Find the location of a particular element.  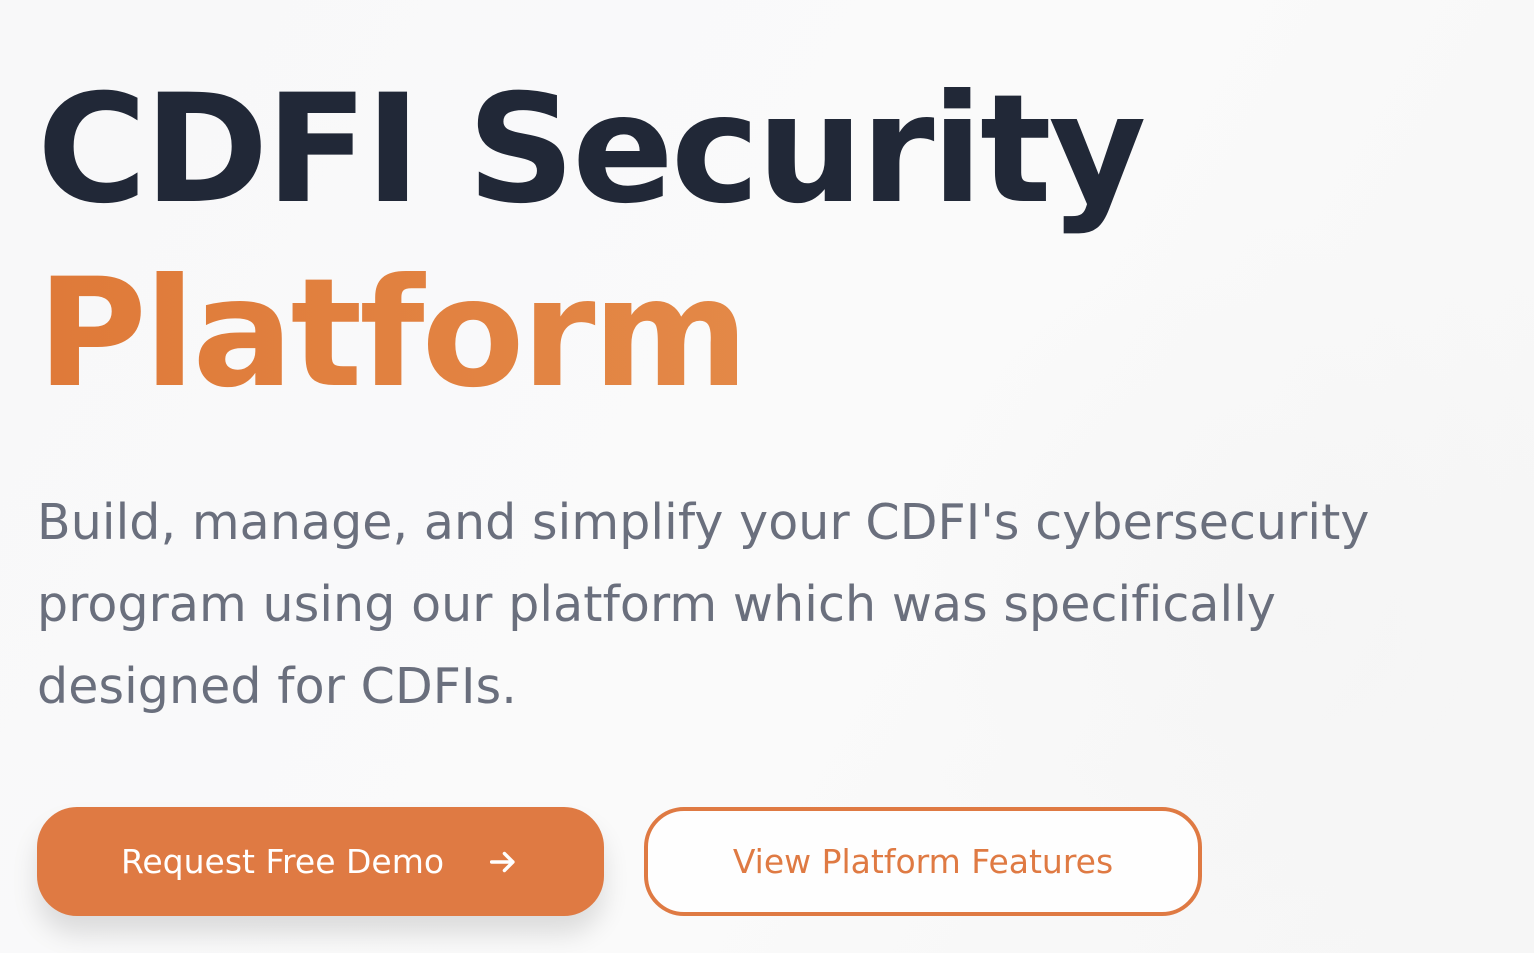

view-platform-features-label: View Platform Features is located at coordinates (923, 861).